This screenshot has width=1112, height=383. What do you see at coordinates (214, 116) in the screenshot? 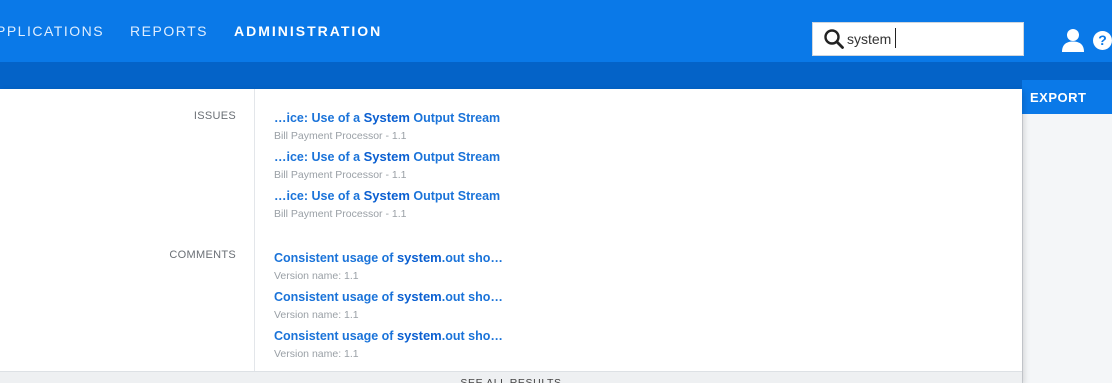
I see `section-label-issues: ISSUES` at bounding box center [214, 116].